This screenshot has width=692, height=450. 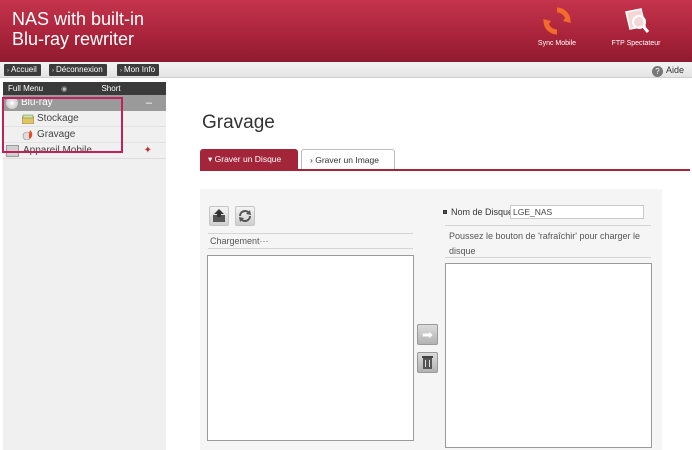 I want to click on bullet-icon, so click(x=445, y=212).